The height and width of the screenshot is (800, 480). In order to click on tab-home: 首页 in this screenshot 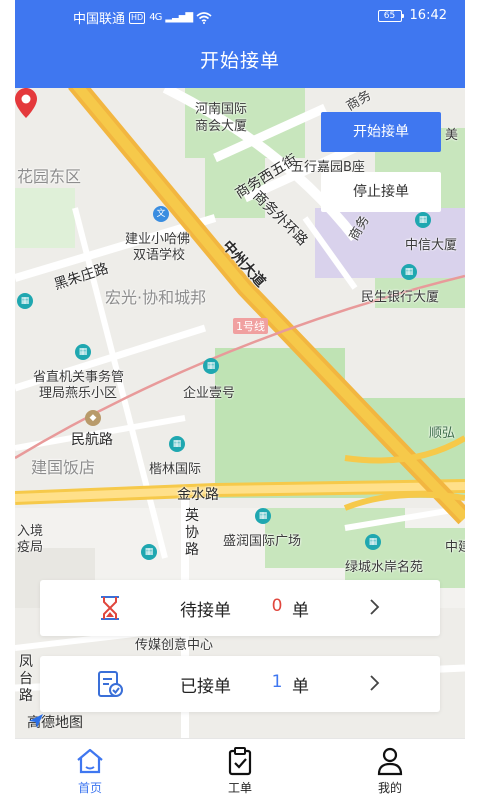, I will do `click(90, 769)`.